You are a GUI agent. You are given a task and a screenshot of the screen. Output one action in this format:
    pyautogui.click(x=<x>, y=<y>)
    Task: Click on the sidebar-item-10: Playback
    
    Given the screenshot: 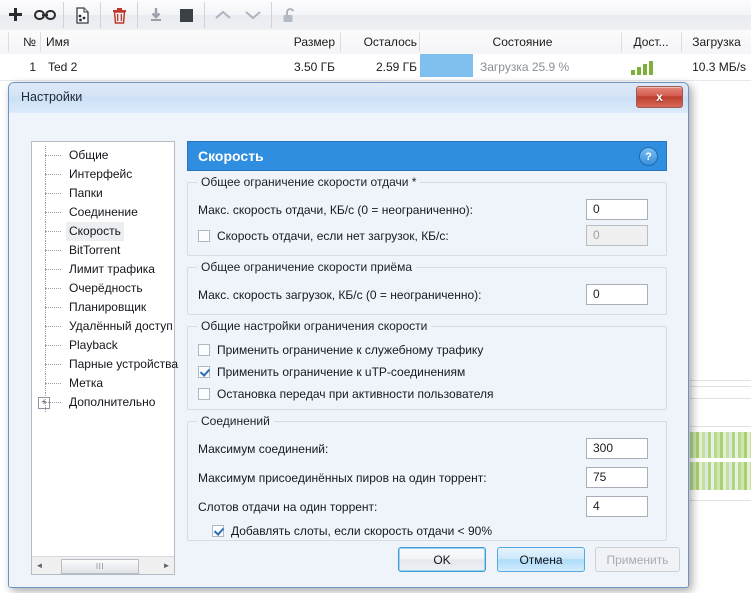 What is the action you would take?
    pyautogui.click(x=103, y=345)
    